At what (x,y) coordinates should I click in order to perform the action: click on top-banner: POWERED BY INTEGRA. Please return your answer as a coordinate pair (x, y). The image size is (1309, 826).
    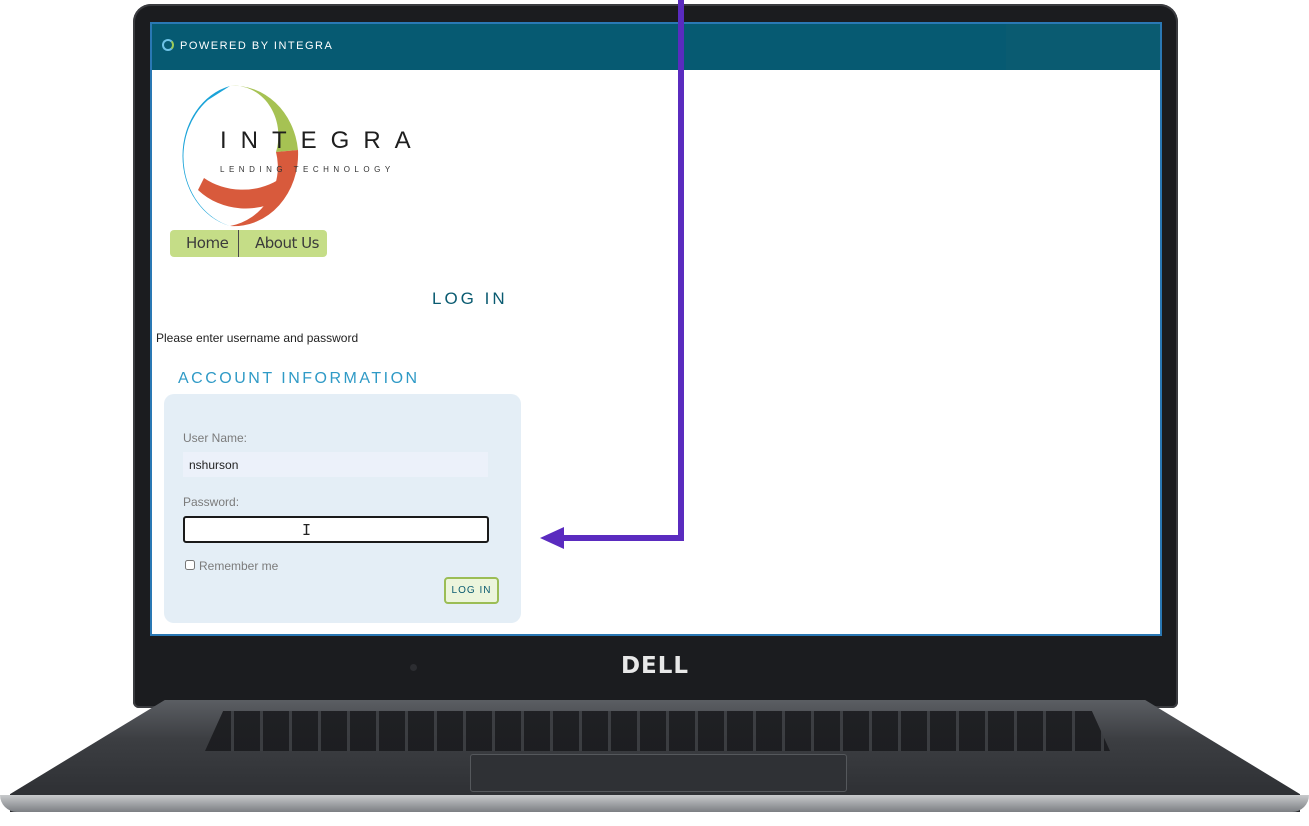
    Looking at the image, I should click on (656, 47).